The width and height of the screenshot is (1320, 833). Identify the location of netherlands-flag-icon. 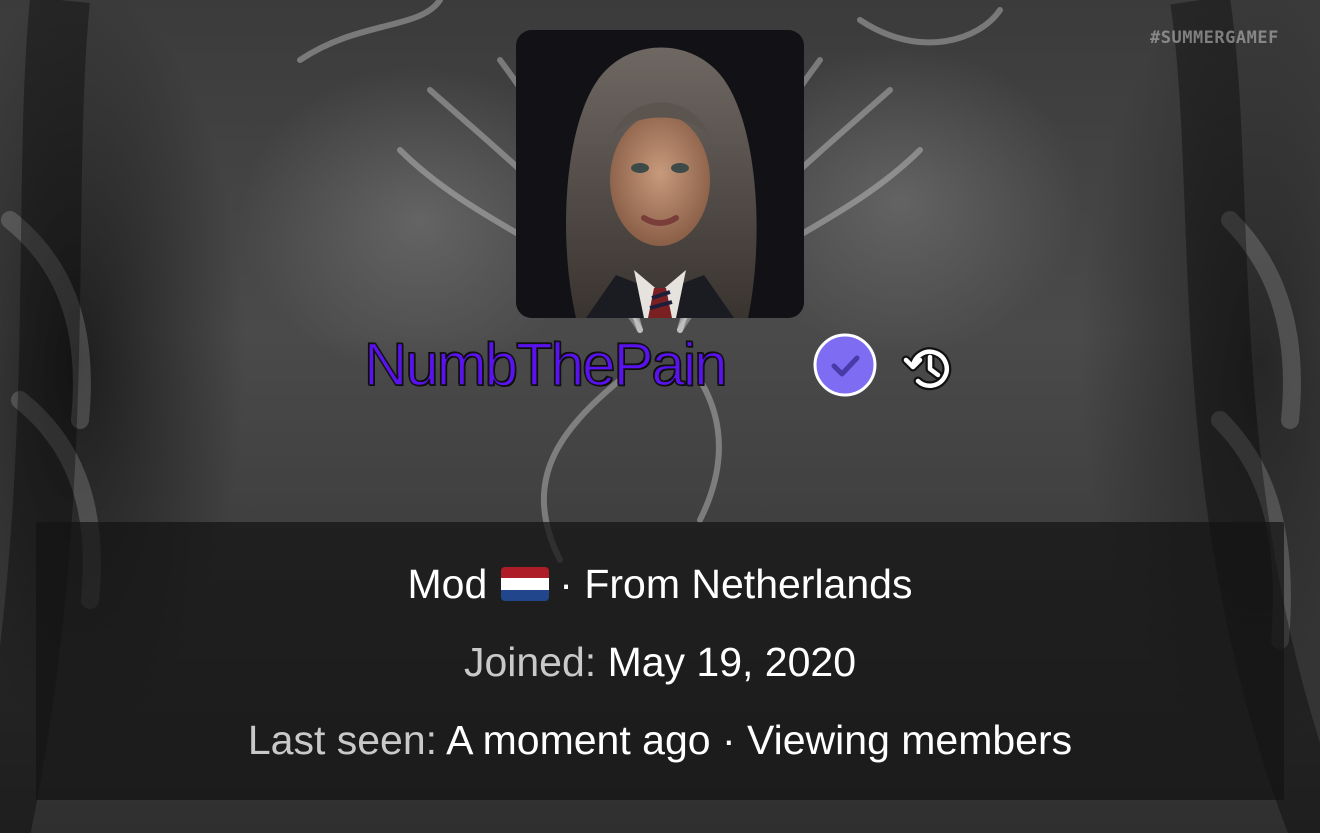
(525, 584).